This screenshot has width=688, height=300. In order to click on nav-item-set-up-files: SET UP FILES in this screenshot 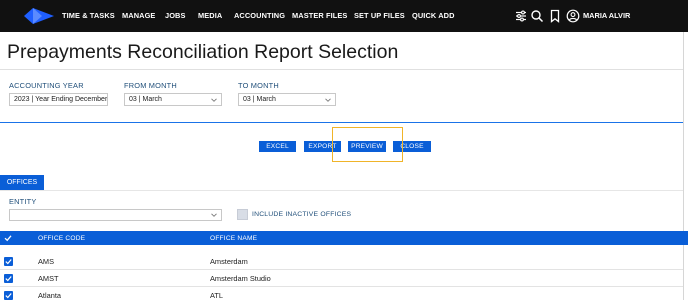, I will do `click(379, 15)`.